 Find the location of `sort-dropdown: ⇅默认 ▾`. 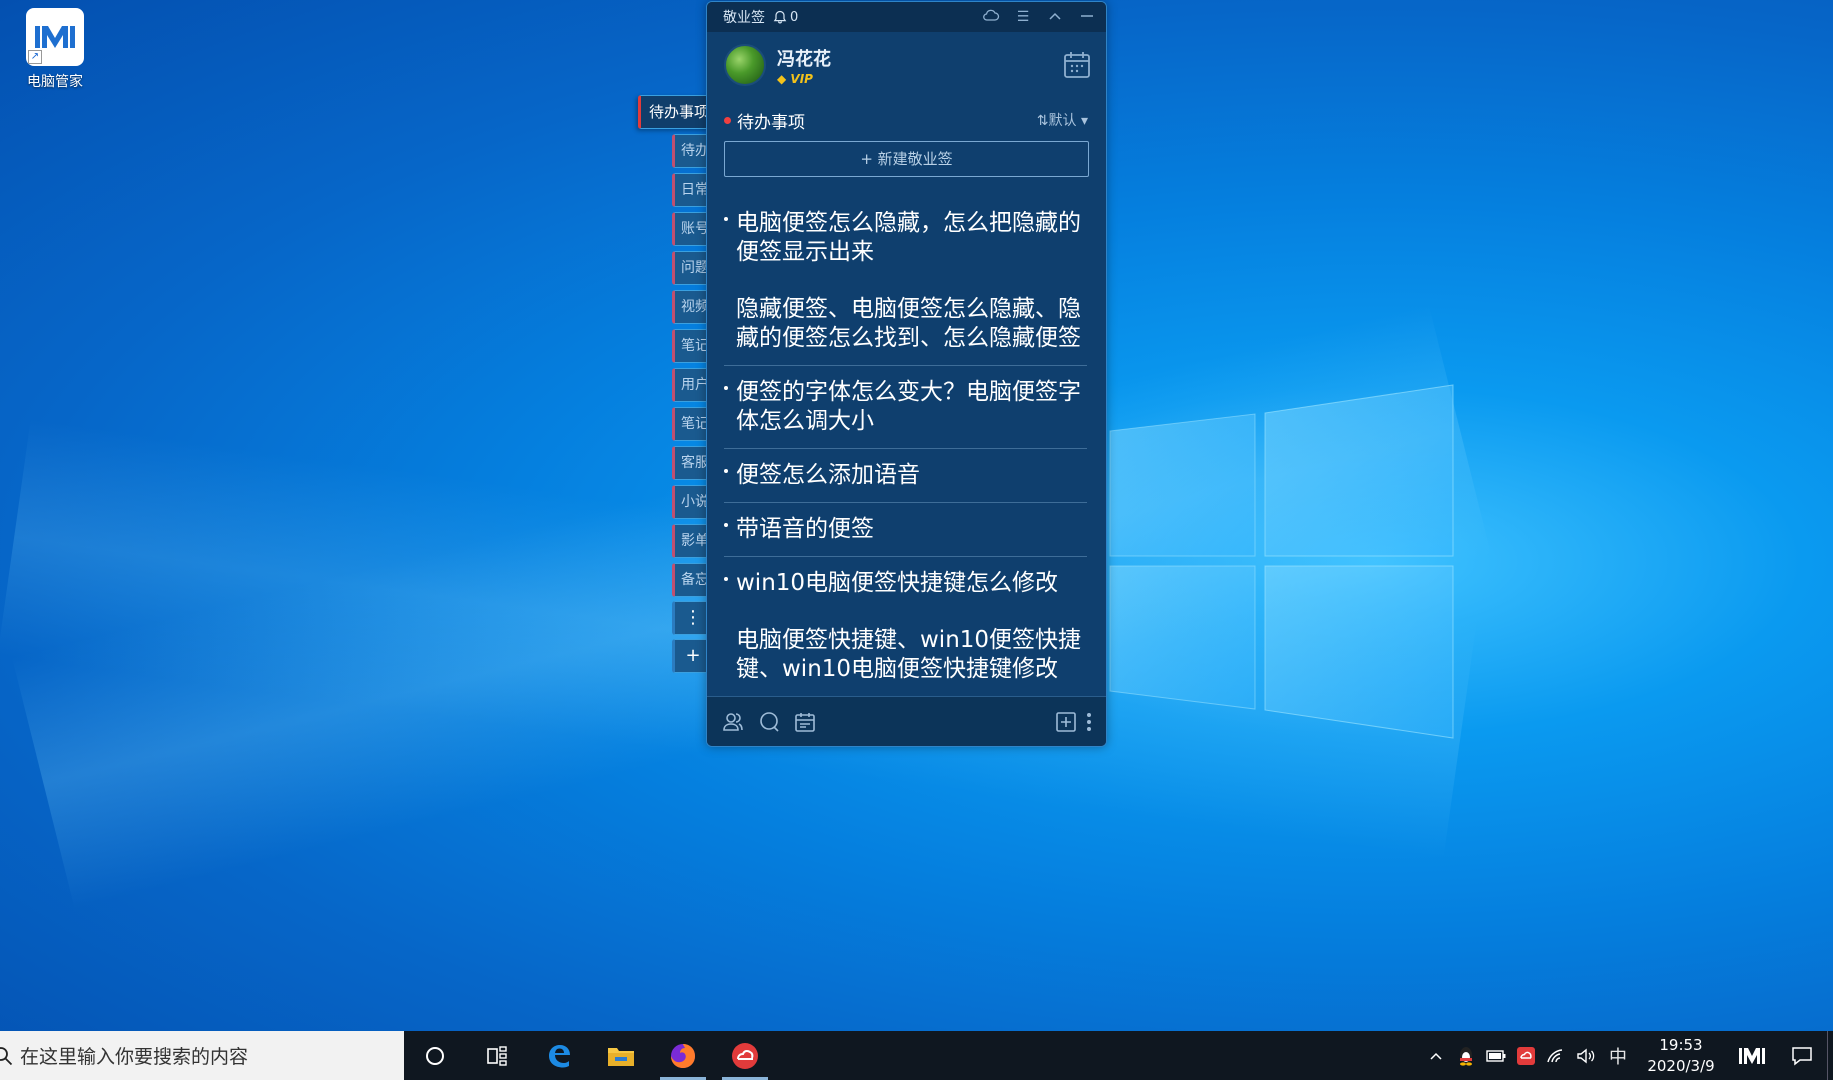

sort-dropdown: ⇅默认 ▾ is located at coordinates (1062, 120).